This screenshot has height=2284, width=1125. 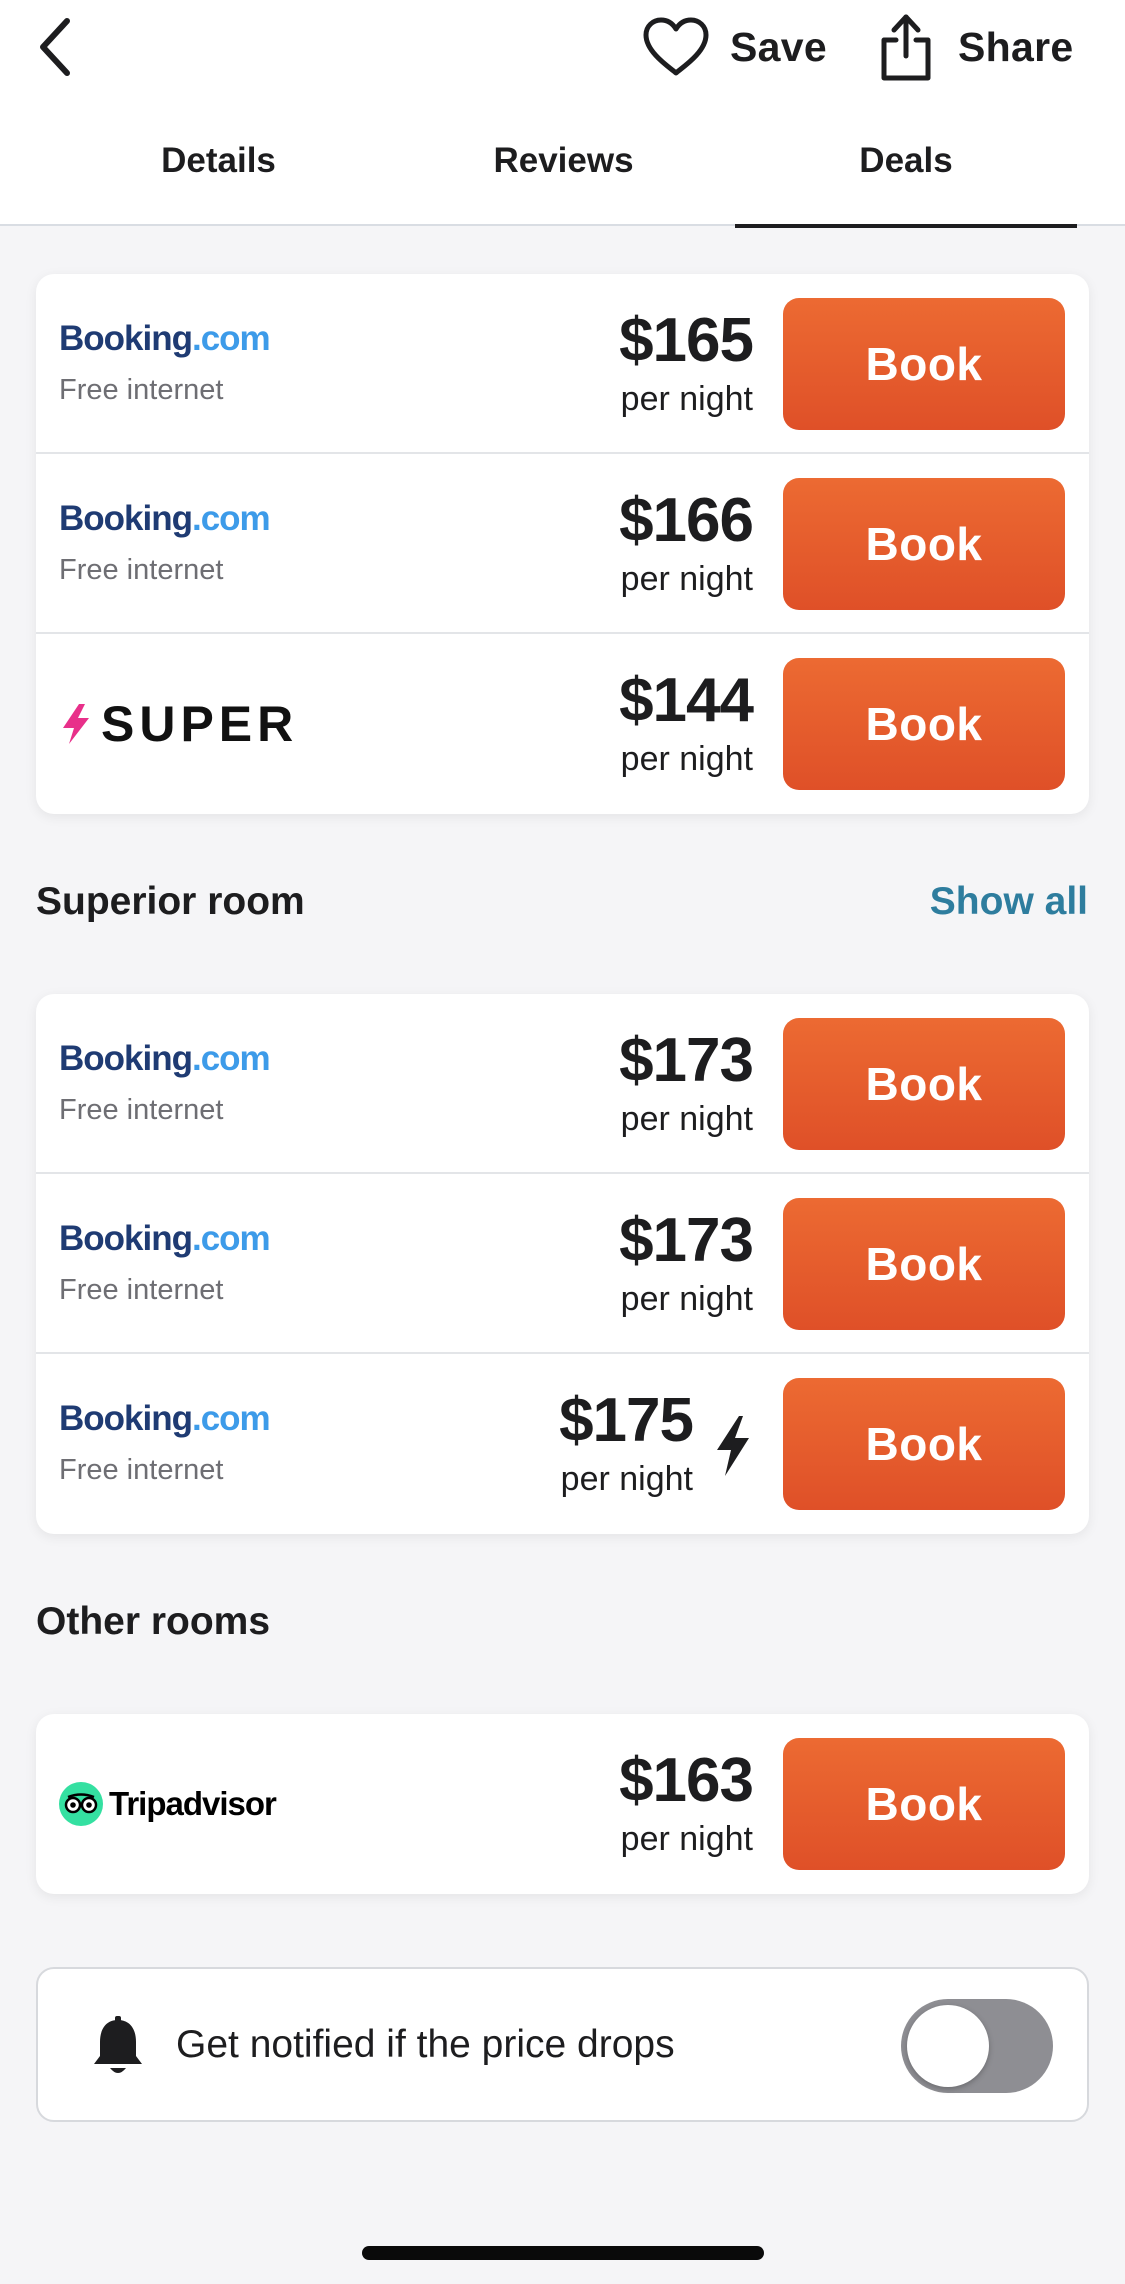 I want to click on provider-info: SUPER, so click(x=178, y=724).